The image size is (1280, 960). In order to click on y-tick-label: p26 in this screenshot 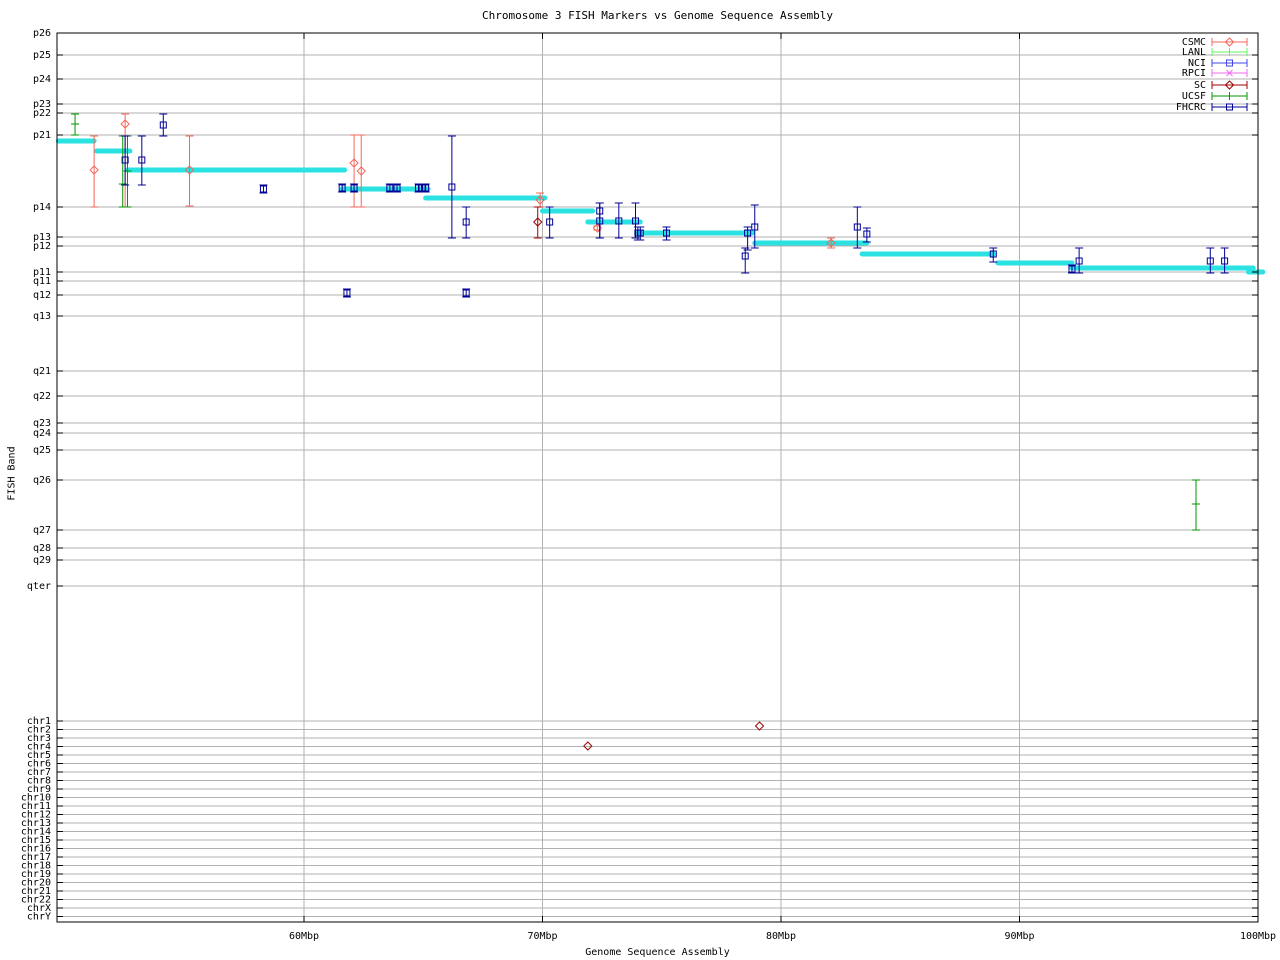, I will do `click(42, 33)`.